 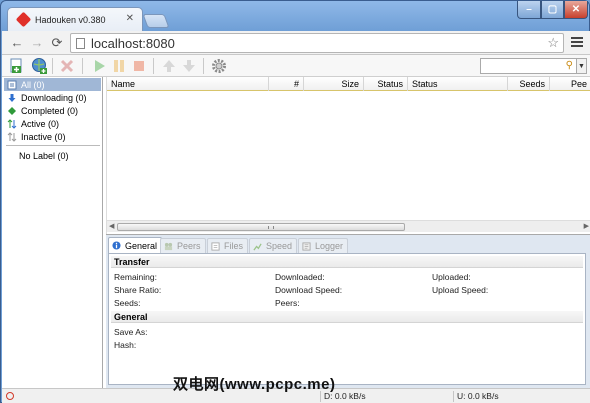 What do you see at coordinates (386, 84) in the screenshot?
I see `column-header-status: Status` at bounding box center [386, 84].